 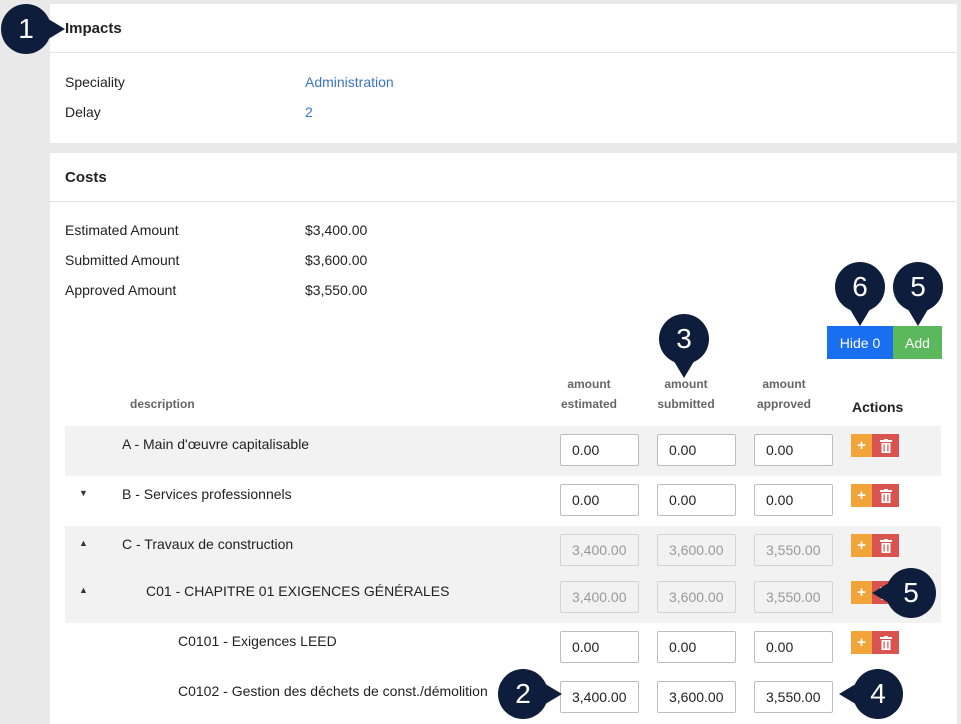 I want to click on callout-marker: 4, so click(x=871, y=694).